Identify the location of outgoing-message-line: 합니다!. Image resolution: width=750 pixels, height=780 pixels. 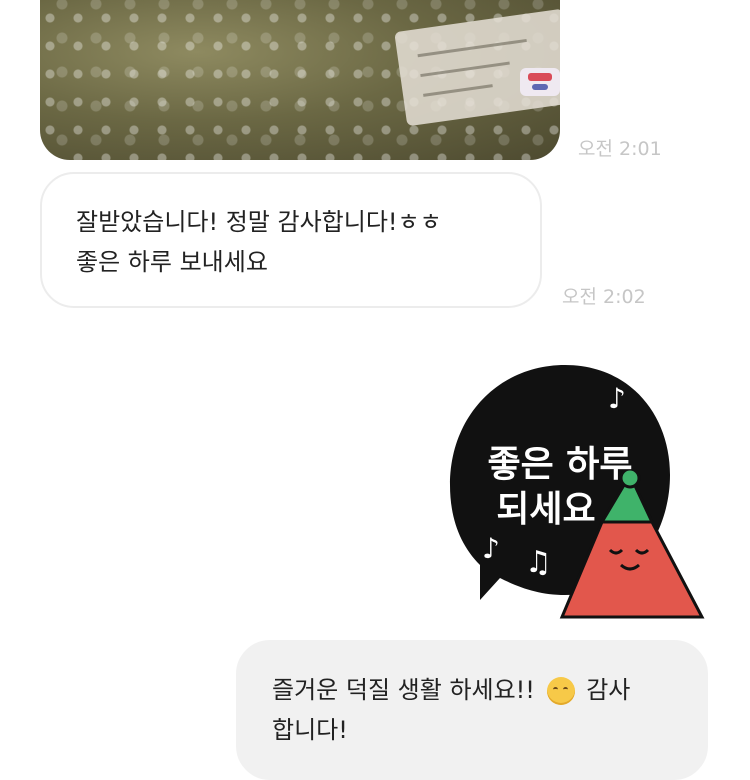
(310, 730).